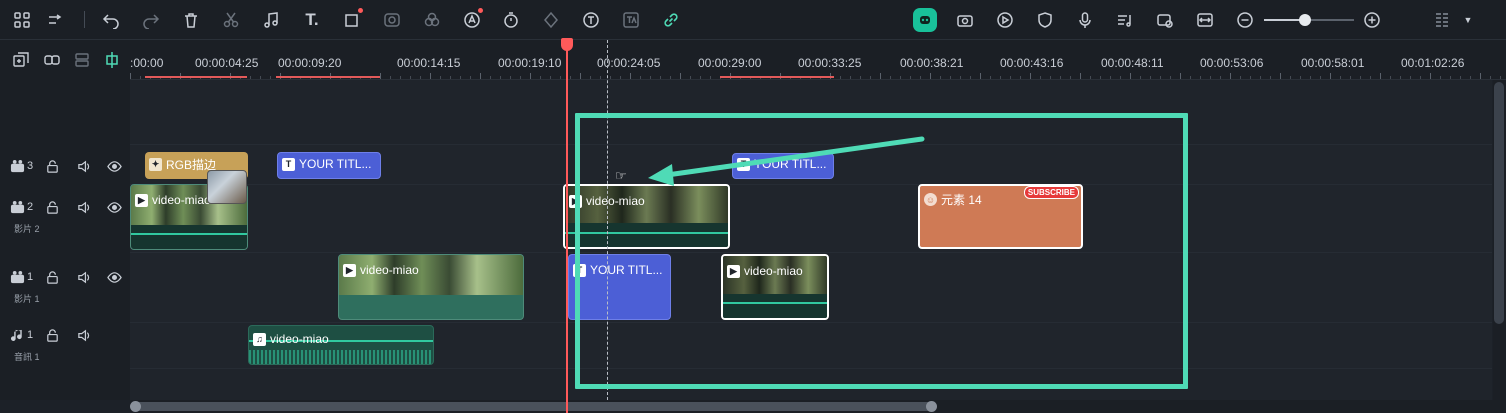 The height and width of the screenshot is (413, 1506). I want to click on horizontal-scroll-thumb, so click(534, 406).